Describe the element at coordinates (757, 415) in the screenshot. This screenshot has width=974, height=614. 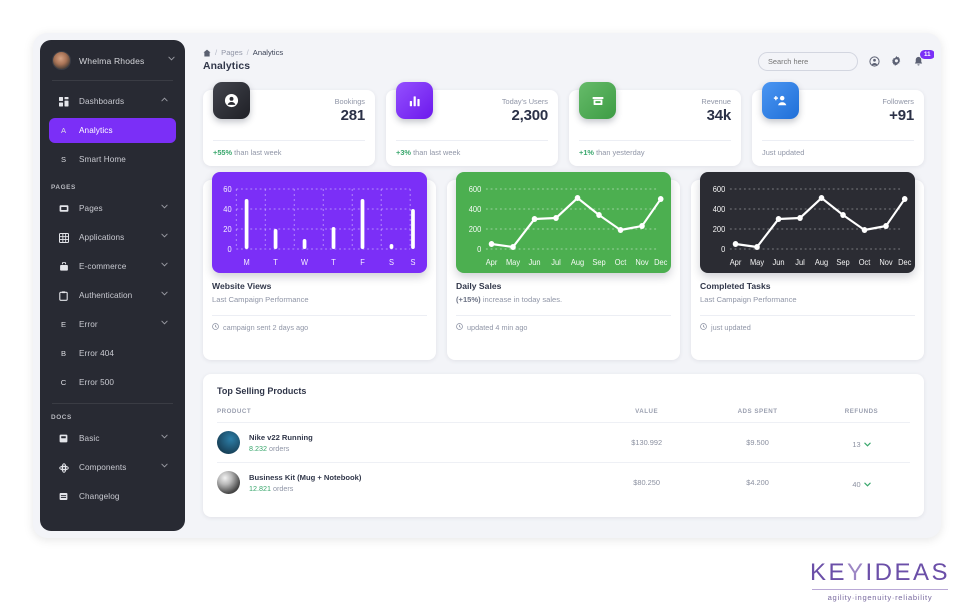
I see `col-ads-spent: ADS SPENT` at that location.